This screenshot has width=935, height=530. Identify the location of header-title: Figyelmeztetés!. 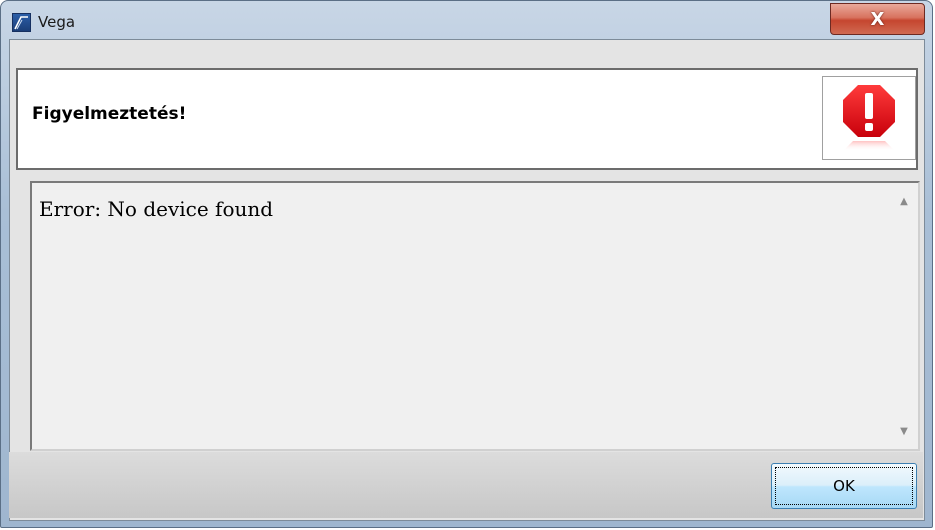
(109, 114).